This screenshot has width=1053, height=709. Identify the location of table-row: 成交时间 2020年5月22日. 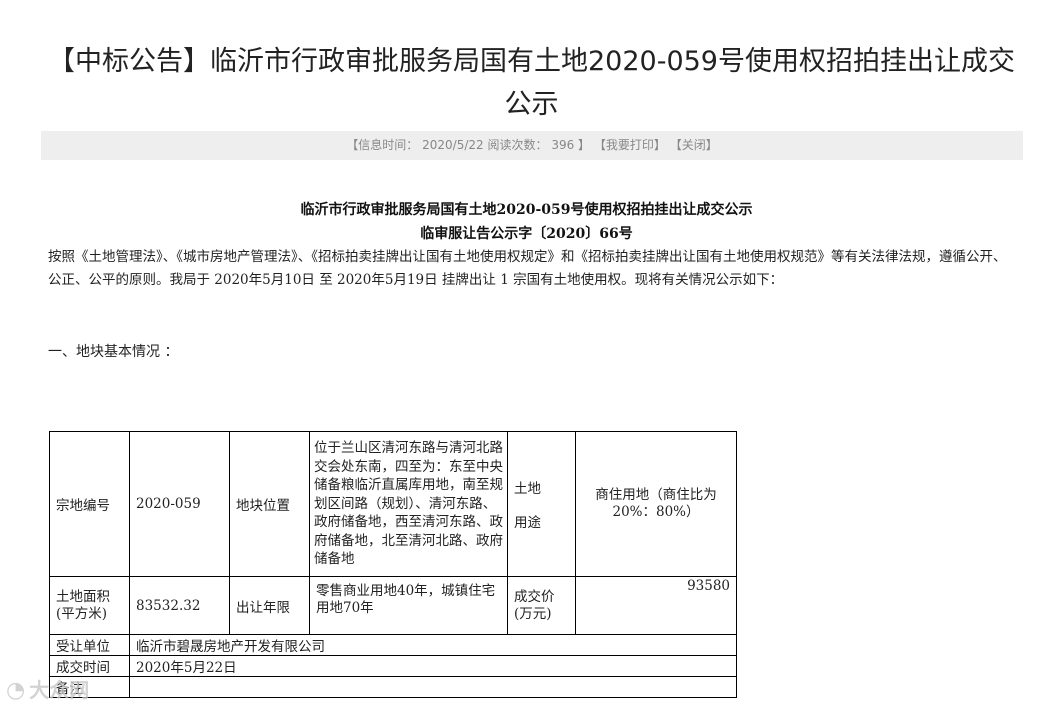
(393, 666).